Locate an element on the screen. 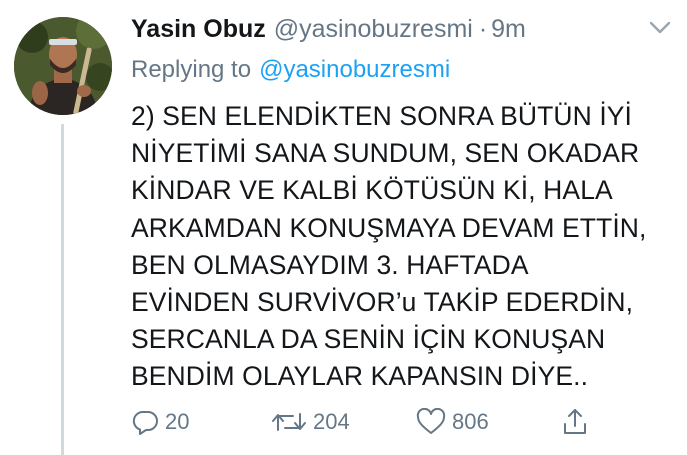 This screenshot has height=455, width=687. chevron-down-icon is located at coordinates (660, 28).